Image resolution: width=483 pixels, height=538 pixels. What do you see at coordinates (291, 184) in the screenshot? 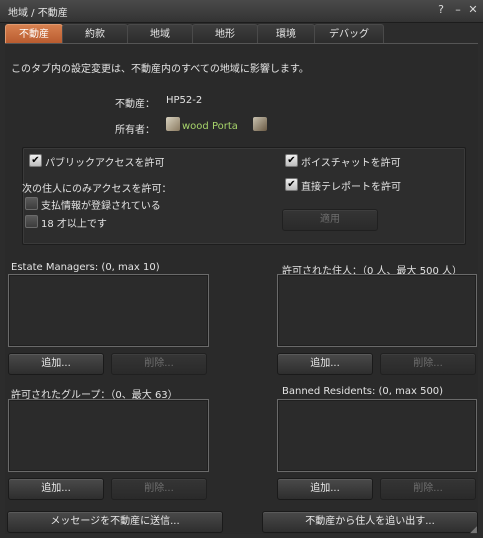
I see `direct-teleport-checkbox: ✔` at bounding box center [291, 184].